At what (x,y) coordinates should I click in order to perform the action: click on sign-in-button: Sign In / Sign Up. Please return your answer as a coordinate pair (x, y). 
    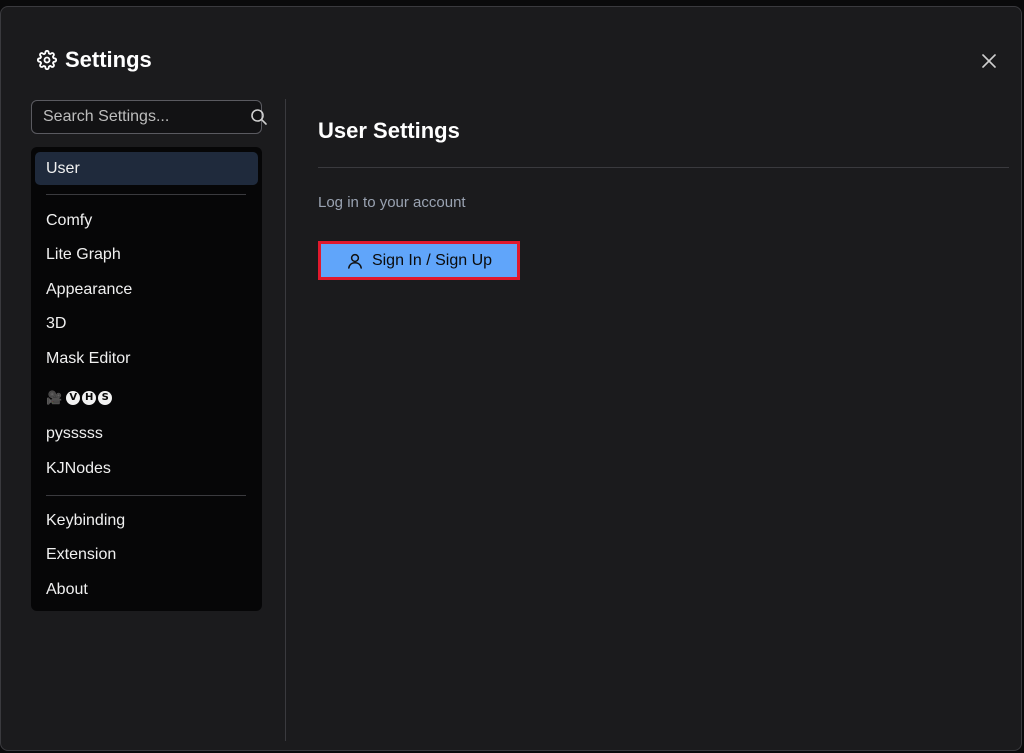
    Looking at the image, I should click on (419, 260).